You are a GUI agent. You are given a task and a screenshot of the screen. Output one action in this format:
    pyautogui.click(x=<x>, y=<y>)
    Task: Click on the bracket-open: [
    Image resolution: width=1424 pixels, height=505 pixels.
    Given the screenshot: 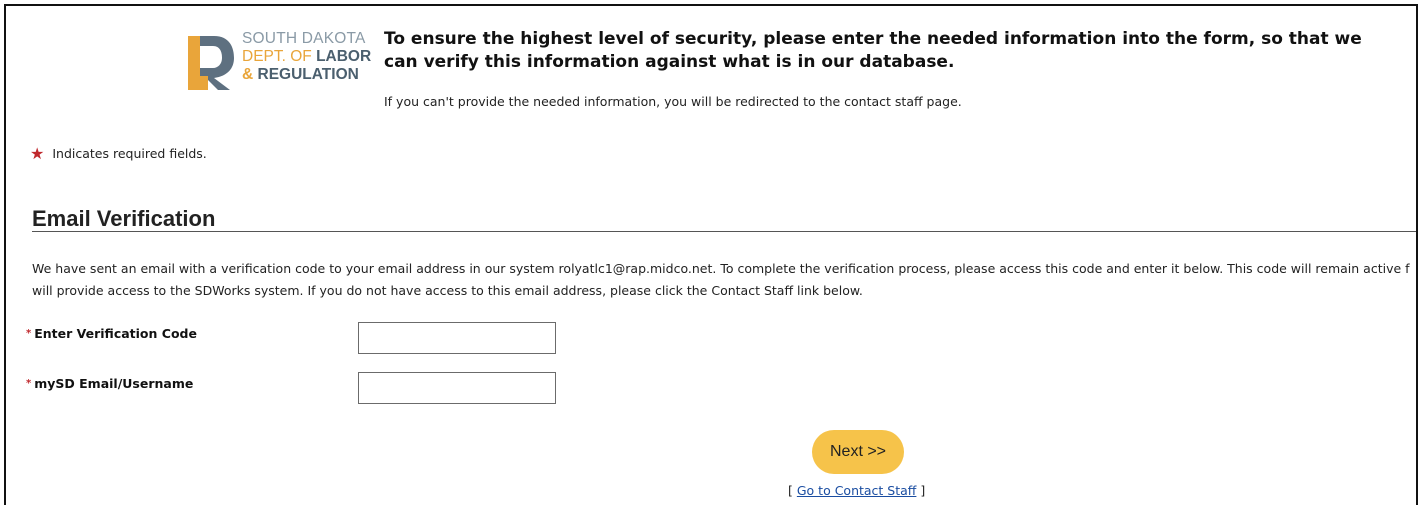 What is the action you would take?
    pyautogui.click(x=792, y=490)
    